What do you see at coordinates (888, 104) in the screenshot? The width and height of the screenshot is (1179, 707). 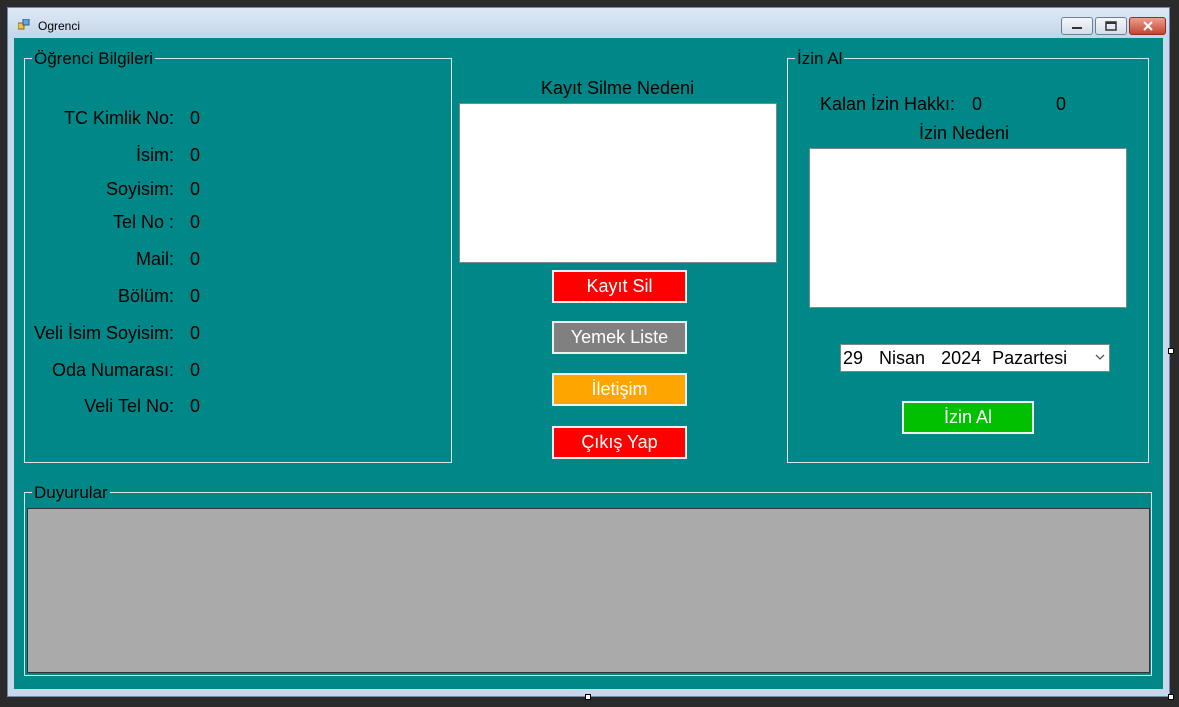 I see `kalan-izin-hakki-label: Kalan İzin Hakkı:` at bounding box center [888, 104].